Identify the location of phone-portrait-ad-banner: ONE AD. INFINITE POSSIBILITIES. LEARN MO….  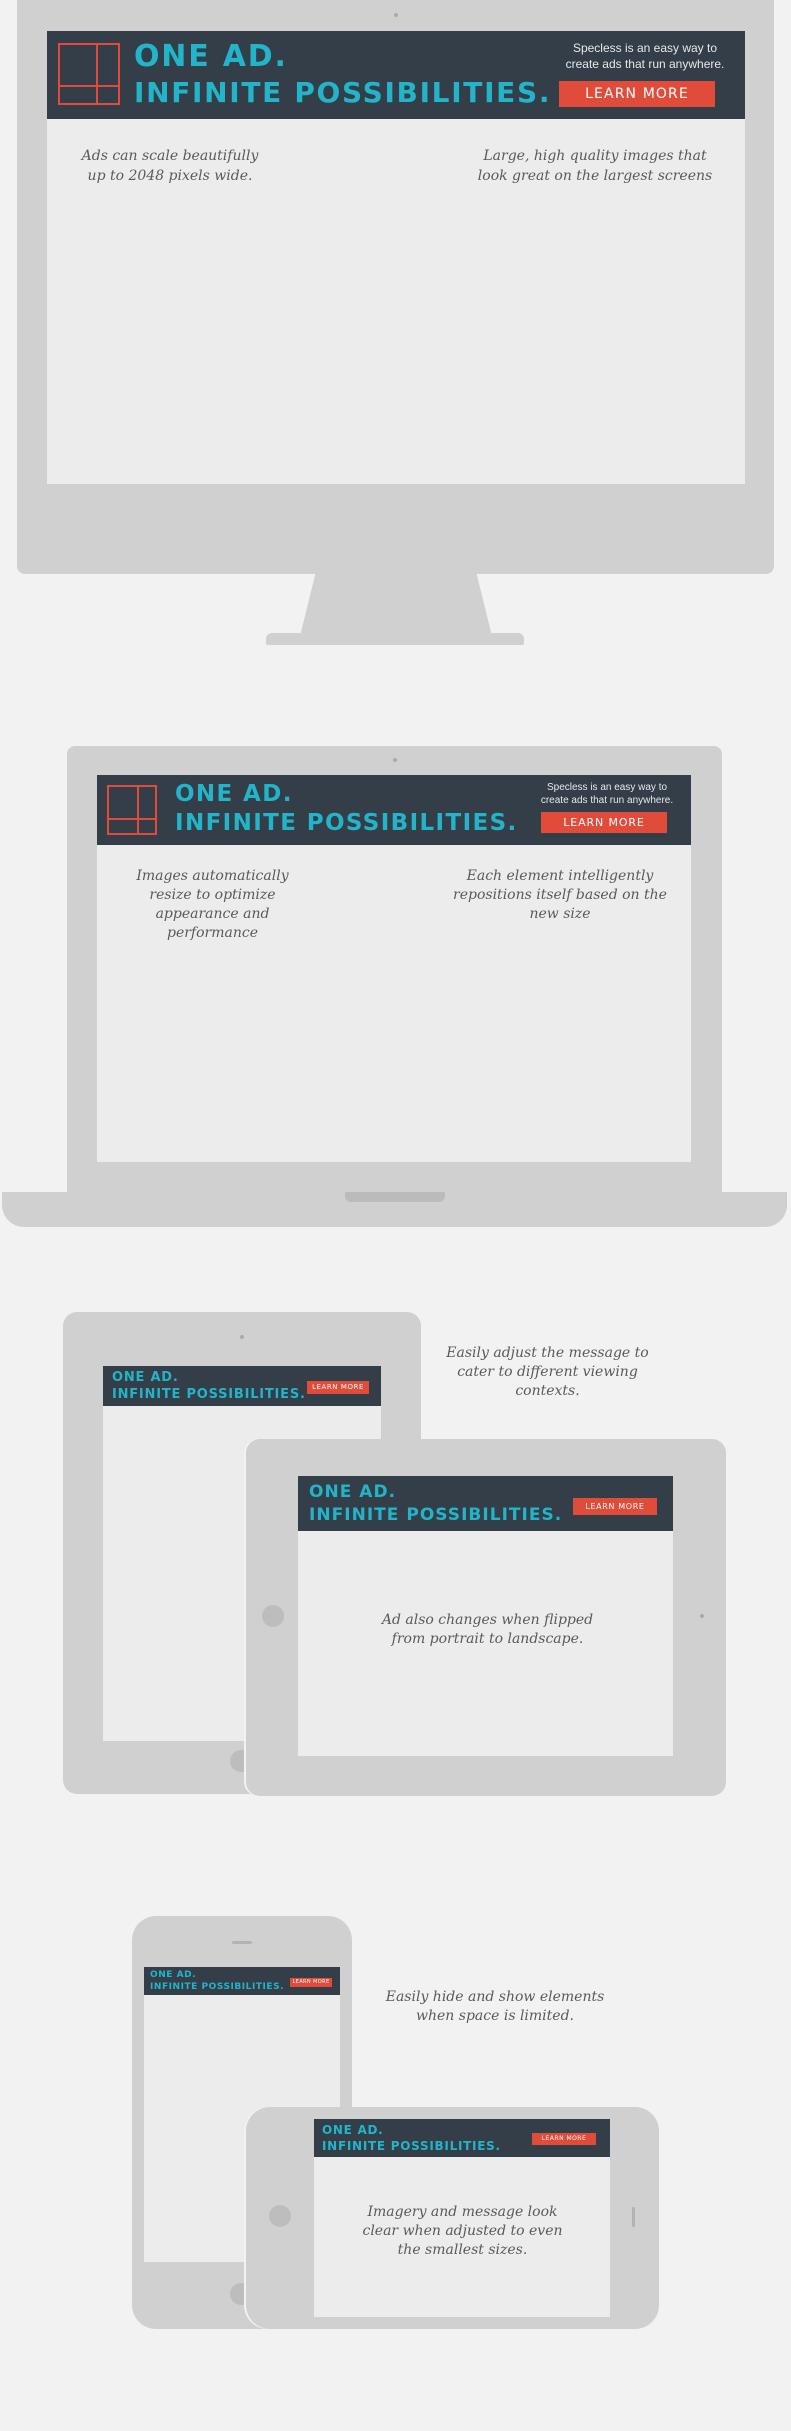
(242, 1981).